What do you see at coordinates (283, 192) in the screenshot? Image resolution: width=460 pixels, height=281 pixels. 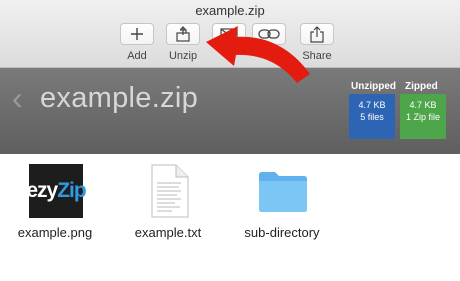 I see `folder-icon` at bounding box center [283, 192].